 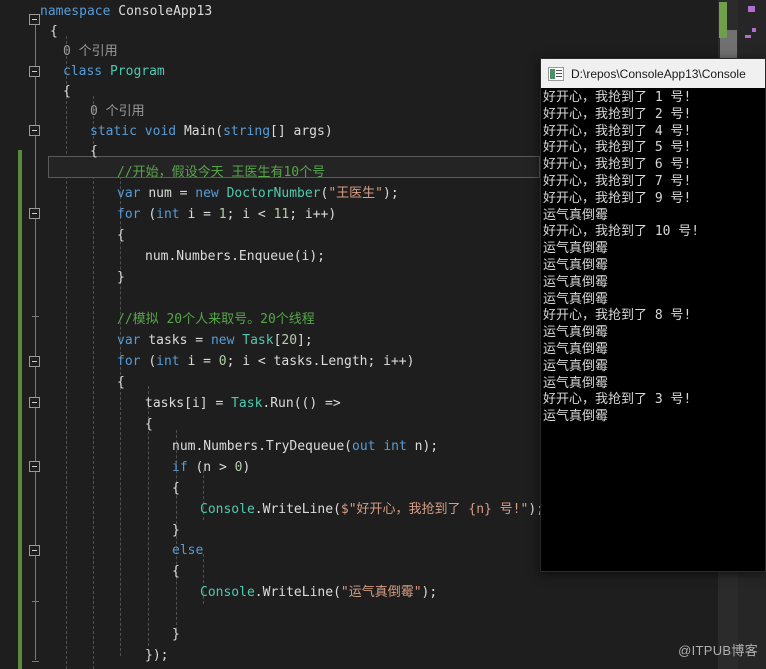 What do you see at coordinates (188, 403) in the screenshot?
I see `code-token: tasks[i] =` at bounding box center [188, 403].